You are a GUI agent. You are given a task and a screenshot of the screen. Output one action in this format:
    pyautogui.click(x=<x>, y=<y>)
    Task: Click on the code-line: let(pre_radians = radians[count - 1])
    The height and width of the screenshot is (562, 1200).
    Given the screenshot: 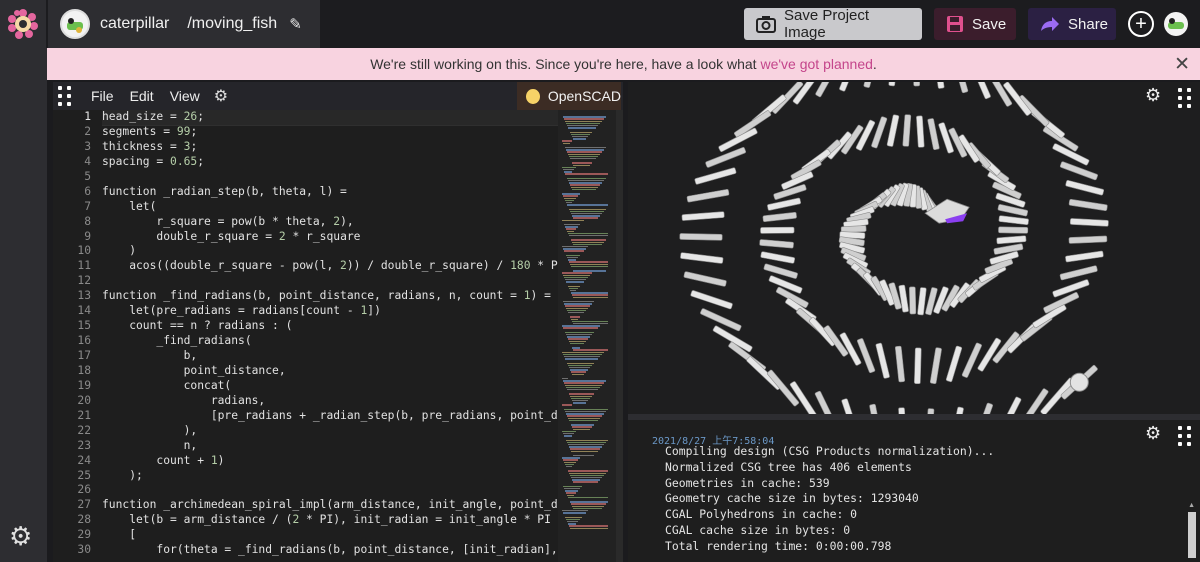 What is the action you would take?
    pyautogui.click(x=332, y=311)
    